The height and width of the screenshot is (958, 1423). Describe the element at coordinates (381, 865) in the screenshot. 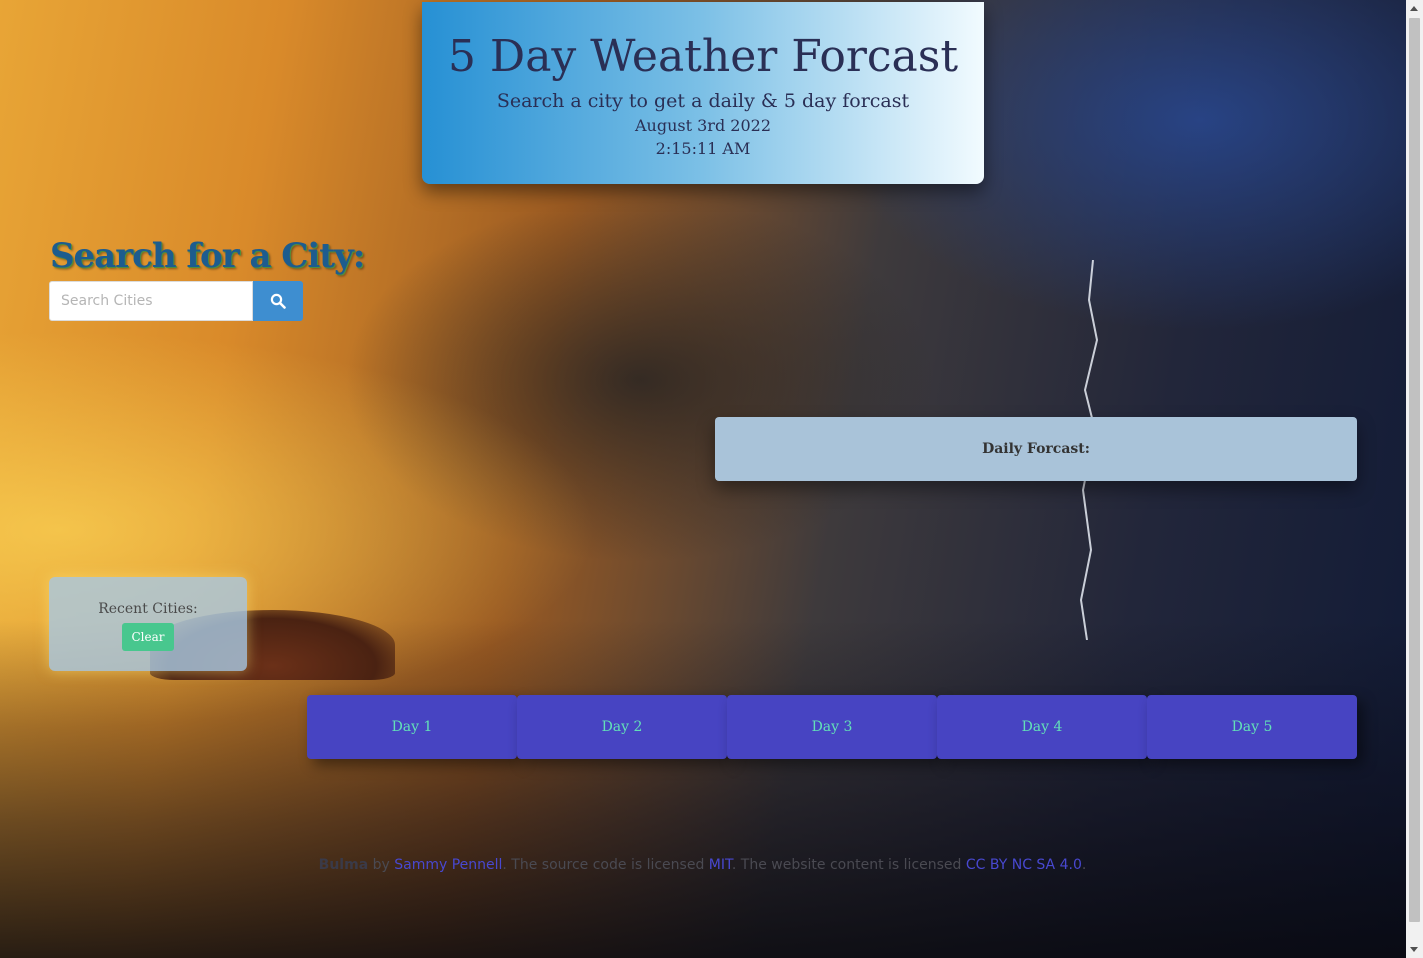

I see `footer-by: by` at that location.